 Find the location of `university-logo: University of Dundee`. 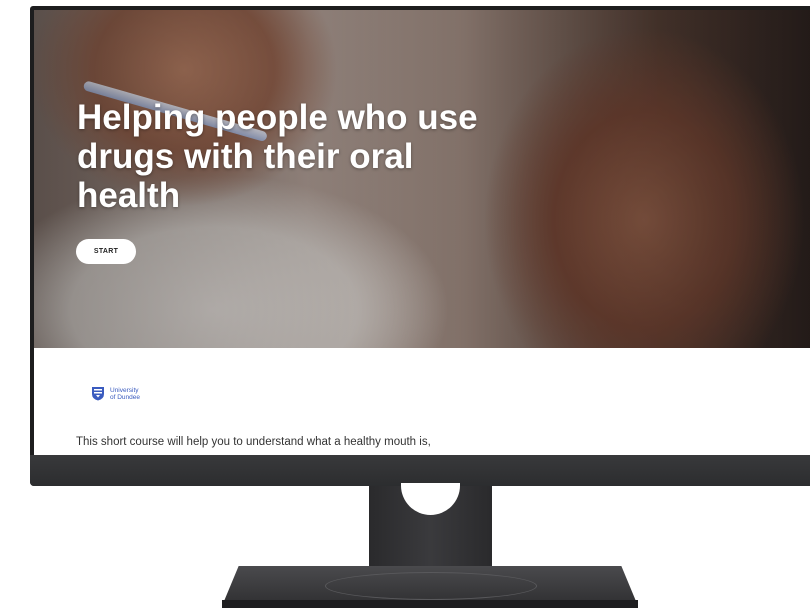

university-logo: University of Dundee is located at coordinates (130, 393).